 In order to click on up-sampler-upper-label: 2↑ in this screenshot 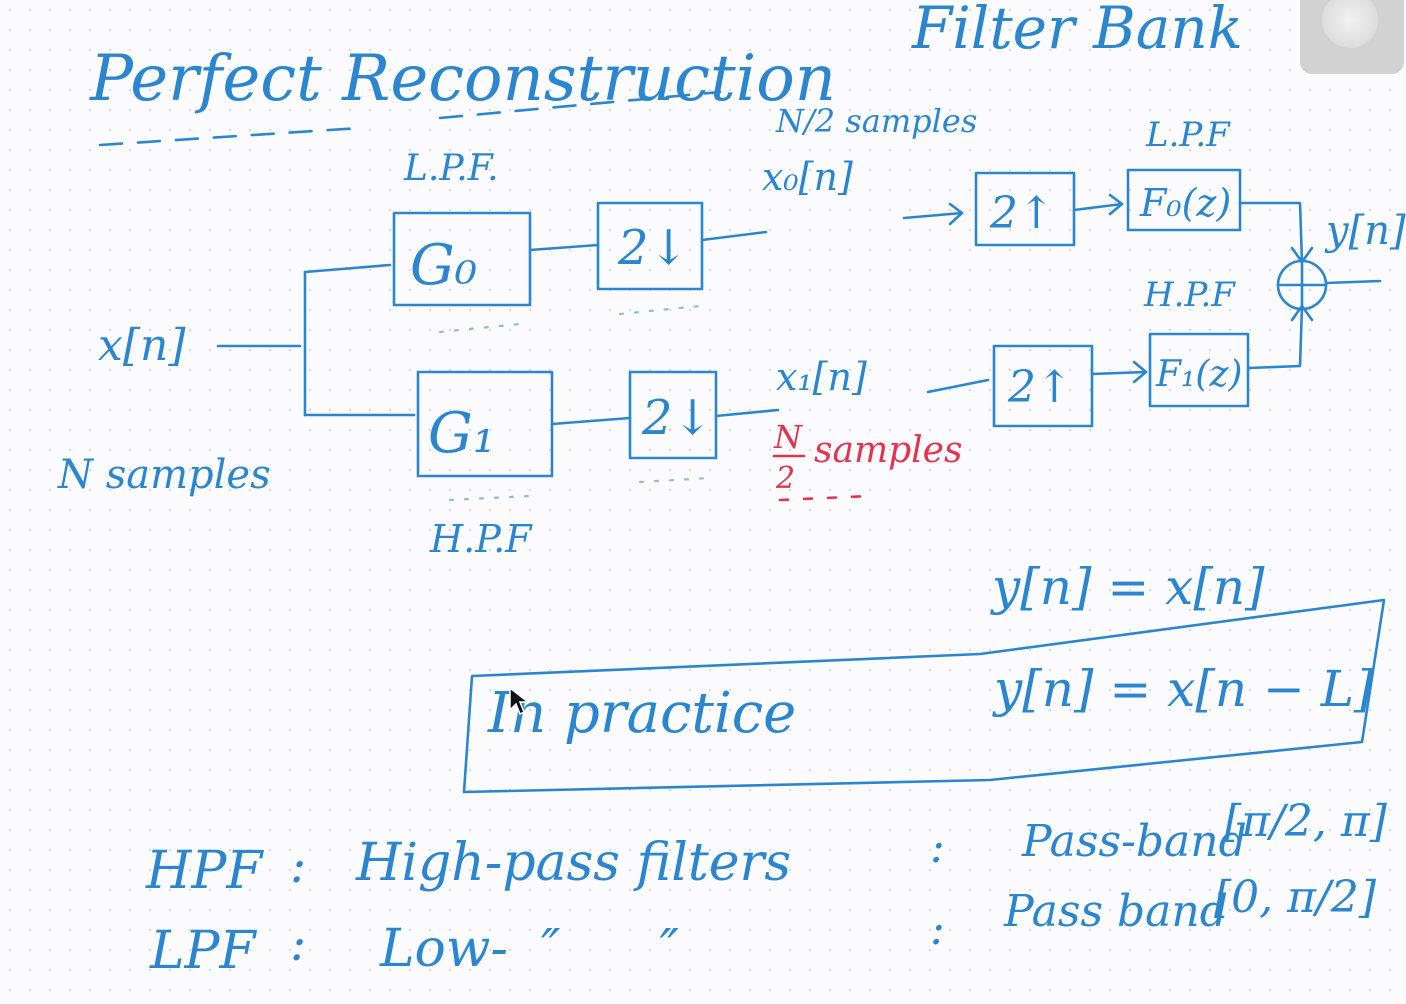, I will do `click(1022, 213)`.